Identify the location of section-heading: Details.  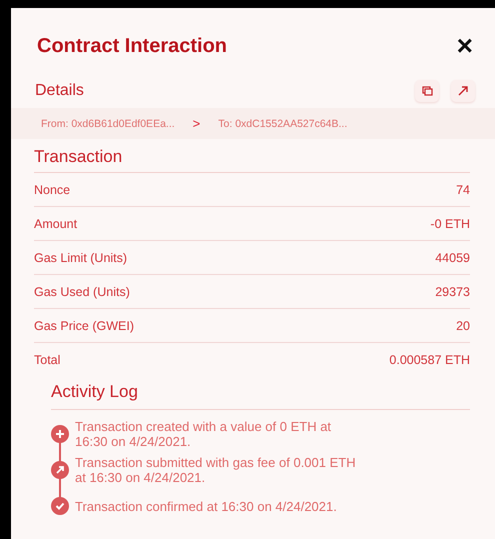
(59, 91).